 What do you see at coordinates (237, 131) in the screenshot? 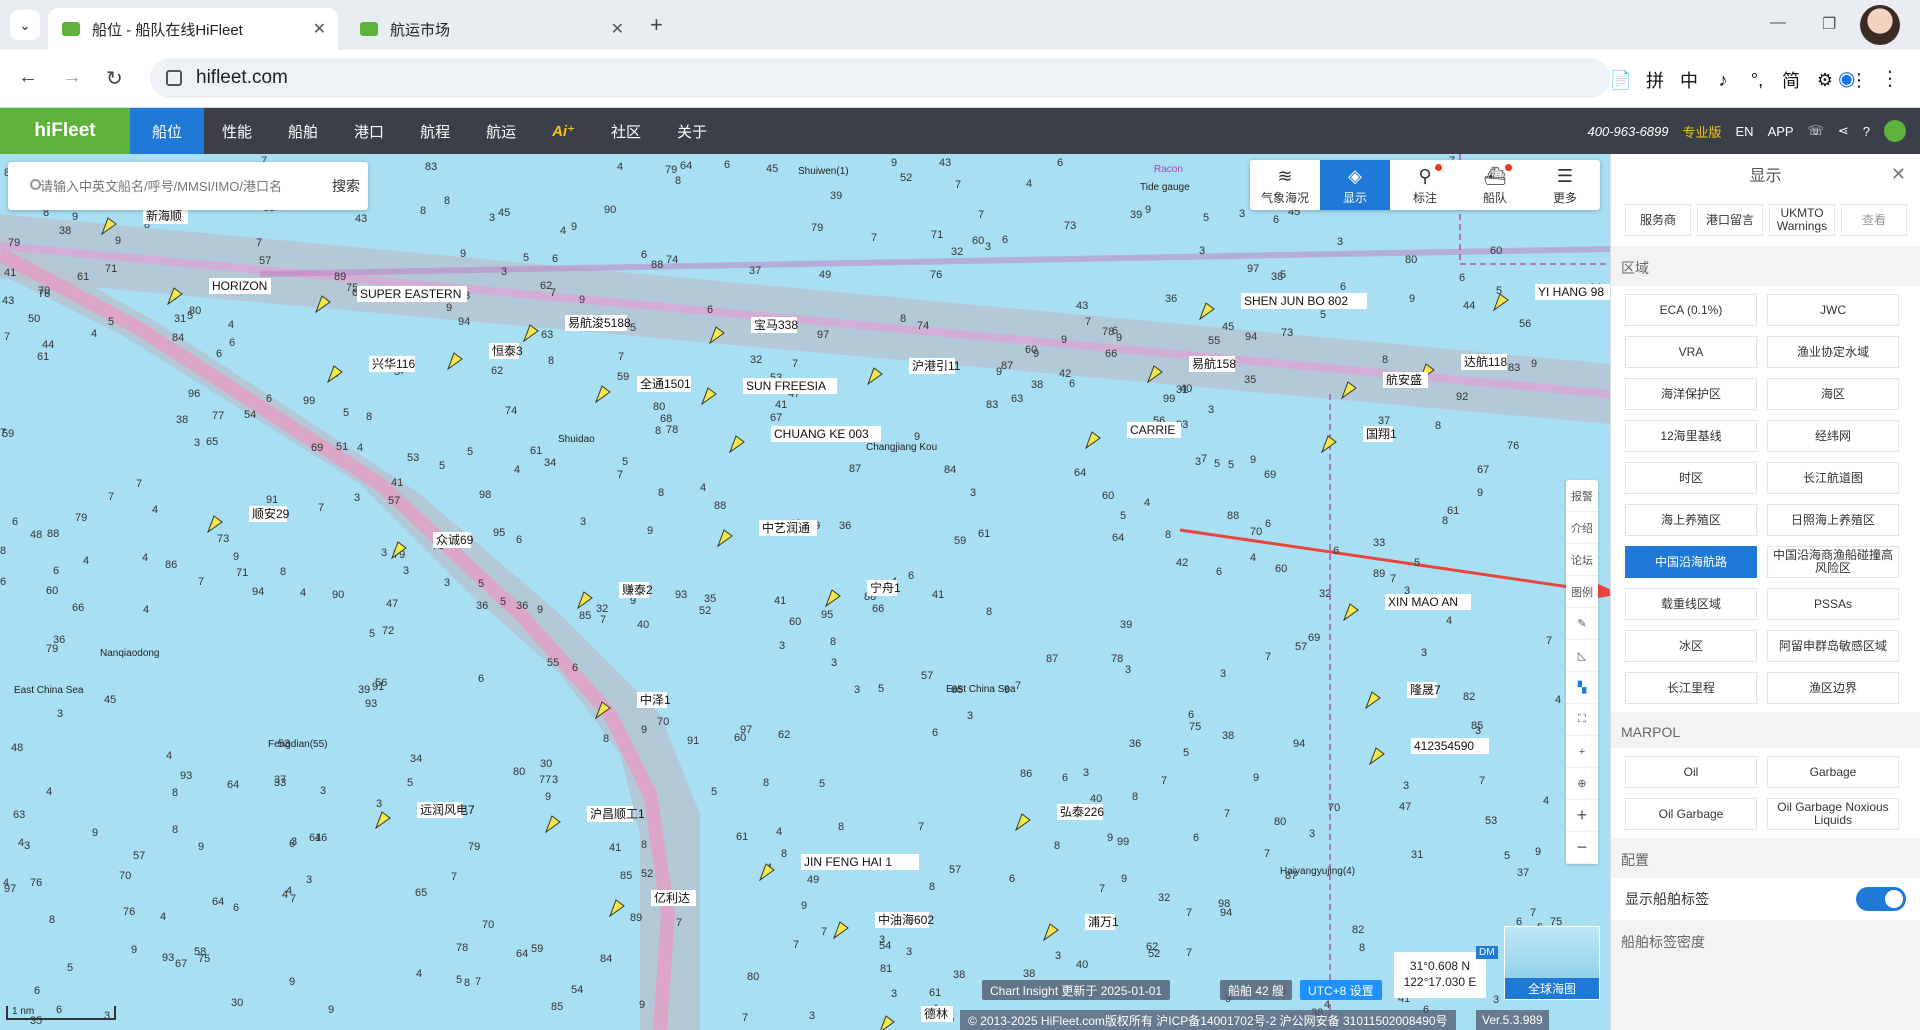
I see `nav-performance: 性能` at bounding box center [237, 131].